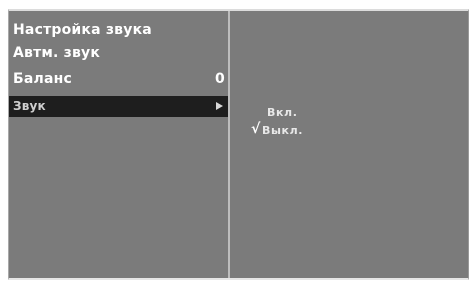 The height and width of the screenshot is (282, 473). Describe the element at coordinates (118, 106) in the screenshot. I see `menu-item-sound: Звук` at that location.